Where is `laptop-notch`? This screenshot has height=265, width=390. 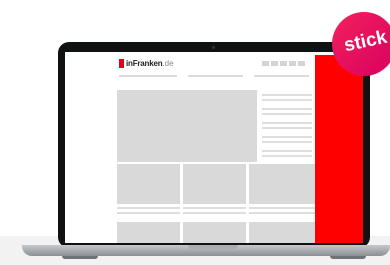
laptop-notch is located at coordinates (213, 247).